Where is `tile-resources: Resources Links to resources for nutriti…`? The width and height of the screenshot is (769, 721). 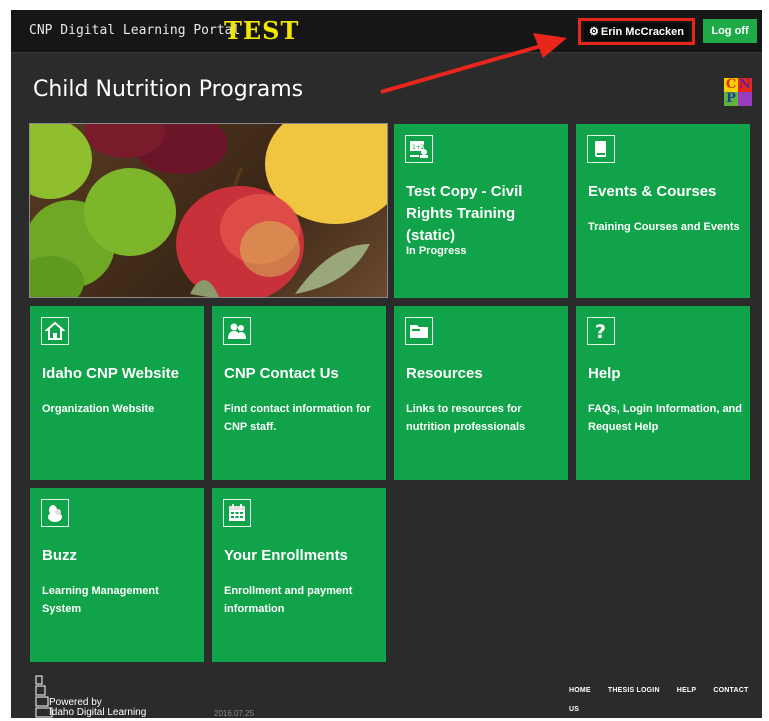
tile-resources: Resources Links to resources for nutriti… is located at coordinates (481, 393).